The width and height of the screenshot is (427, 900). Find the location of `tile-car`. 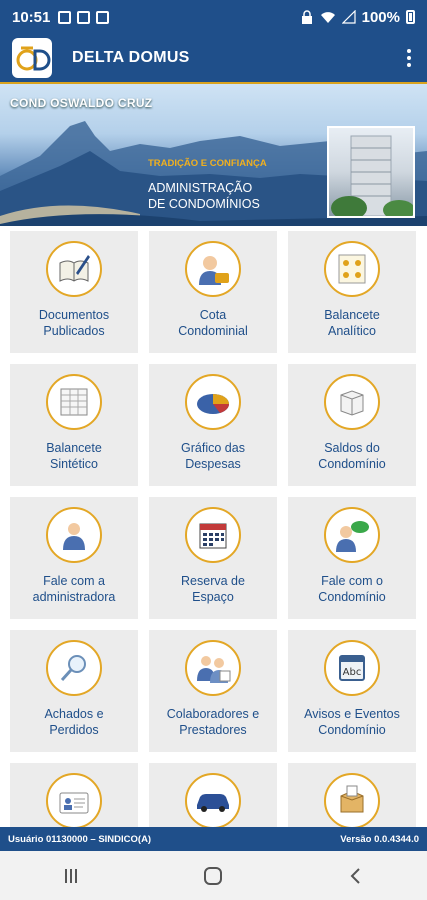

tile-car is located at coordinates (213, 795).